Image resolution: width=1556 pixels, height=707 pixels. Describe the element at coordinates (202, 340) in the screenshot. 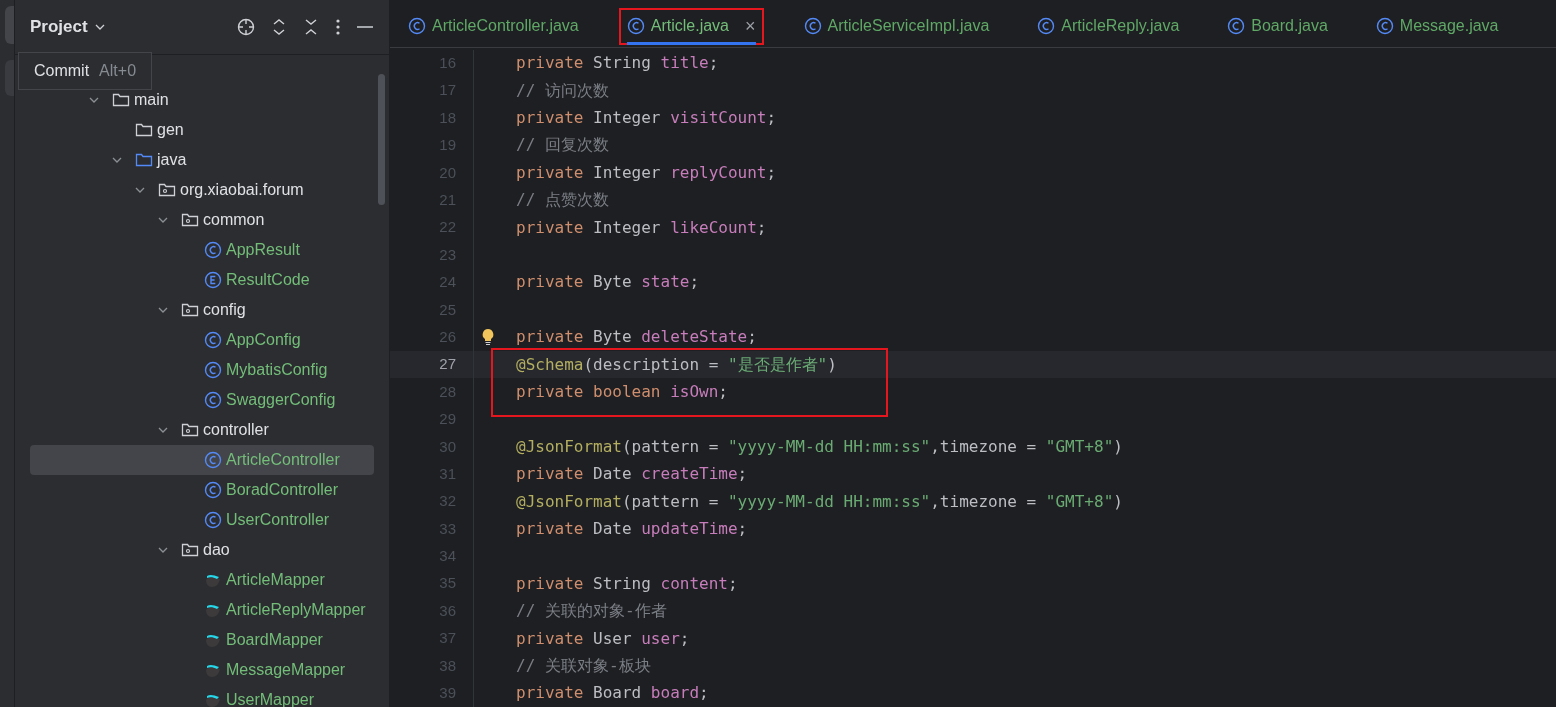

I see `tree-item: AppConfig` at that location.